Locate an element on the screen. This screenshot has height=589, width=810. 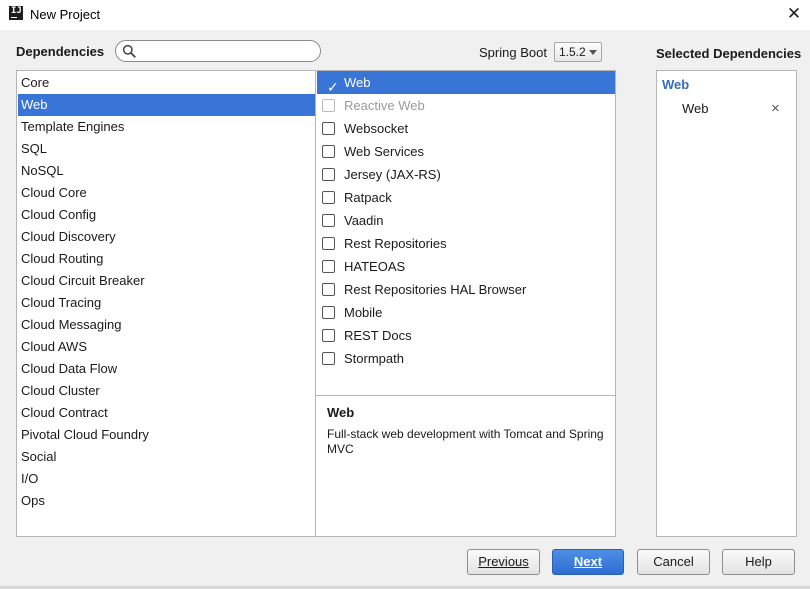
title-bar: IJ New Project ✕ is located at coordinates (405, 15).